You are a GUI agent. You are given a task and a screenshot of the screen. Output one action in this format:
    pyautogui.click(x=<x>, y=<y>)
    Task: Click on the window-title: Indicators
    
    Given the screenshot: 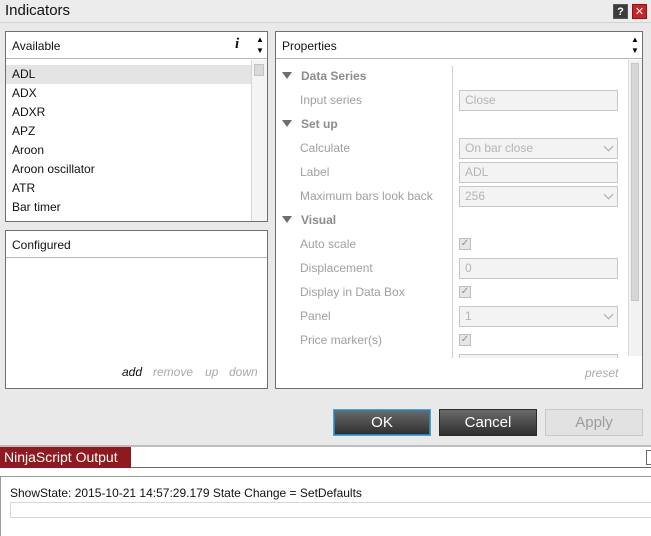 What is the action you would take?
    pyautogui.click(x=38, y=10)
    